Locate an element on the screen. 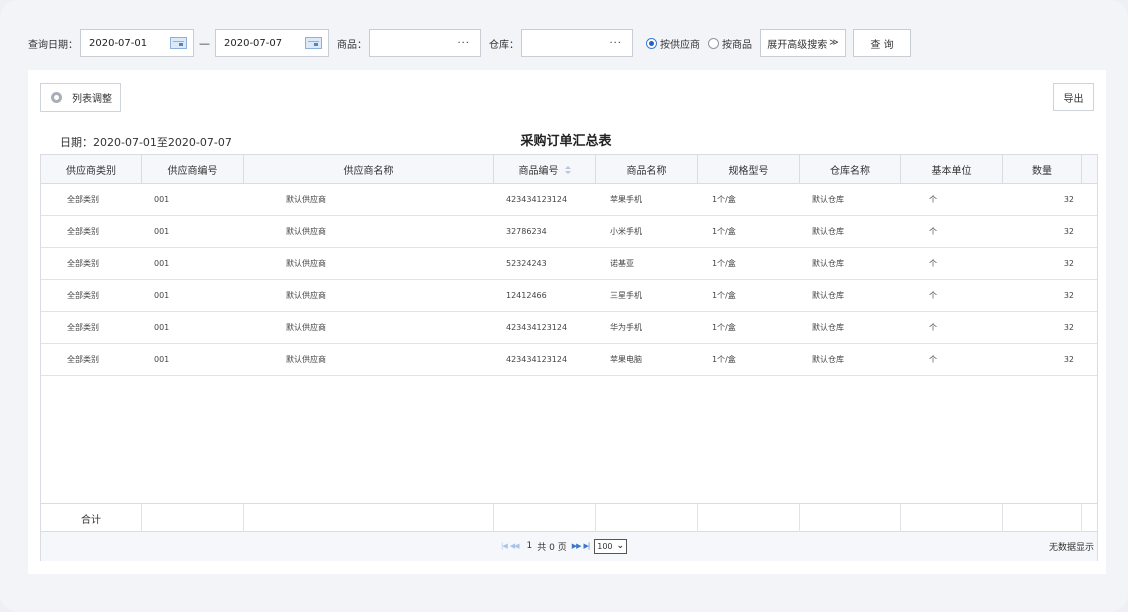 The height and width of the screenshot is (612, 1128). cell-goods-code: 32786234 is located at coordinates (526, 231).